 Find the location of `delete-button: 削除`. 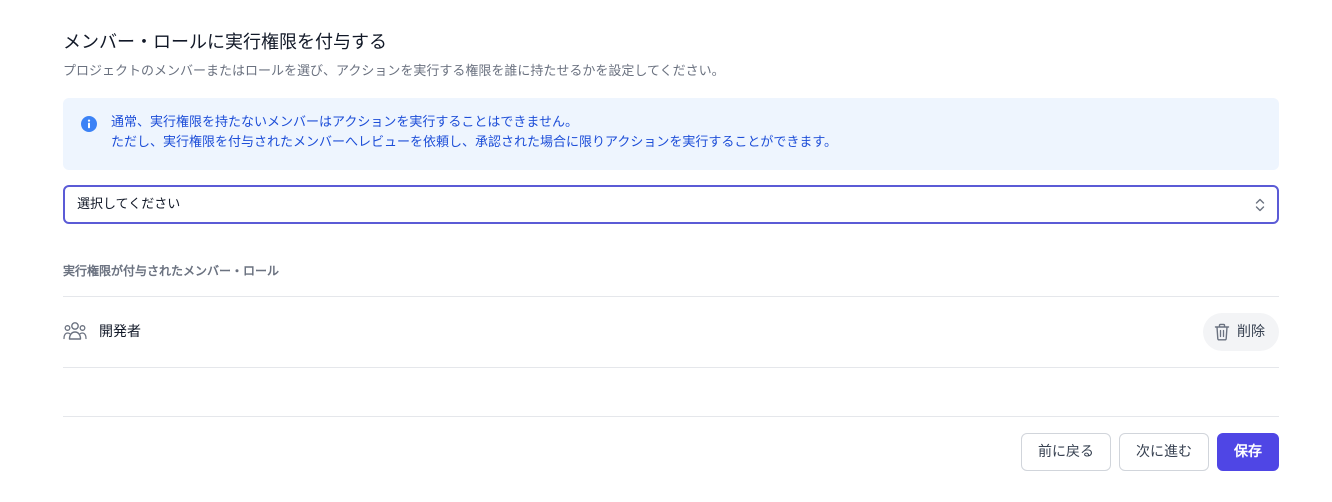

delete-button: 削除 is located at coordinates (1241, 332).